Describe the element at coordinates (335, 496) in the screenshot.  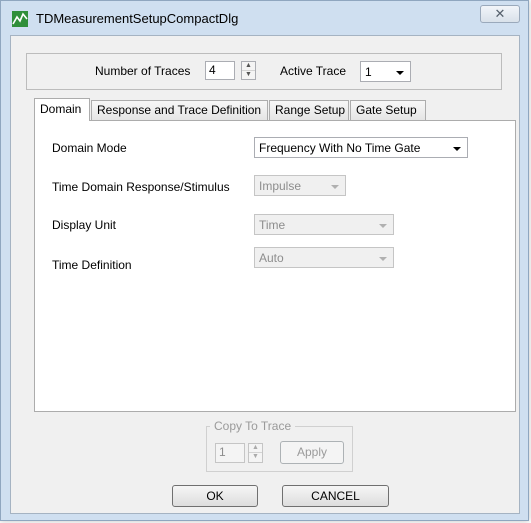
I see `cancel-button: CANCEL` at that location.